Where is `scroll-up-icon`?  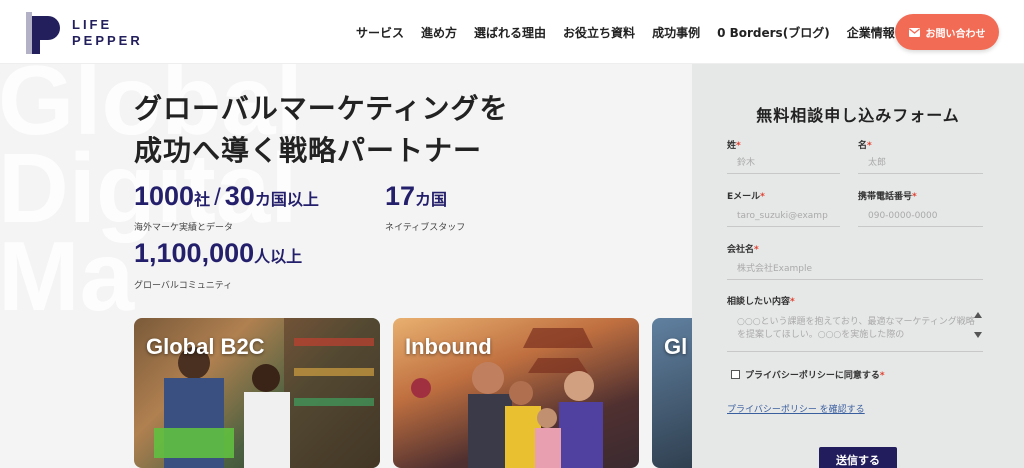 scroll-up-icon is located at coordinates (978, 315).